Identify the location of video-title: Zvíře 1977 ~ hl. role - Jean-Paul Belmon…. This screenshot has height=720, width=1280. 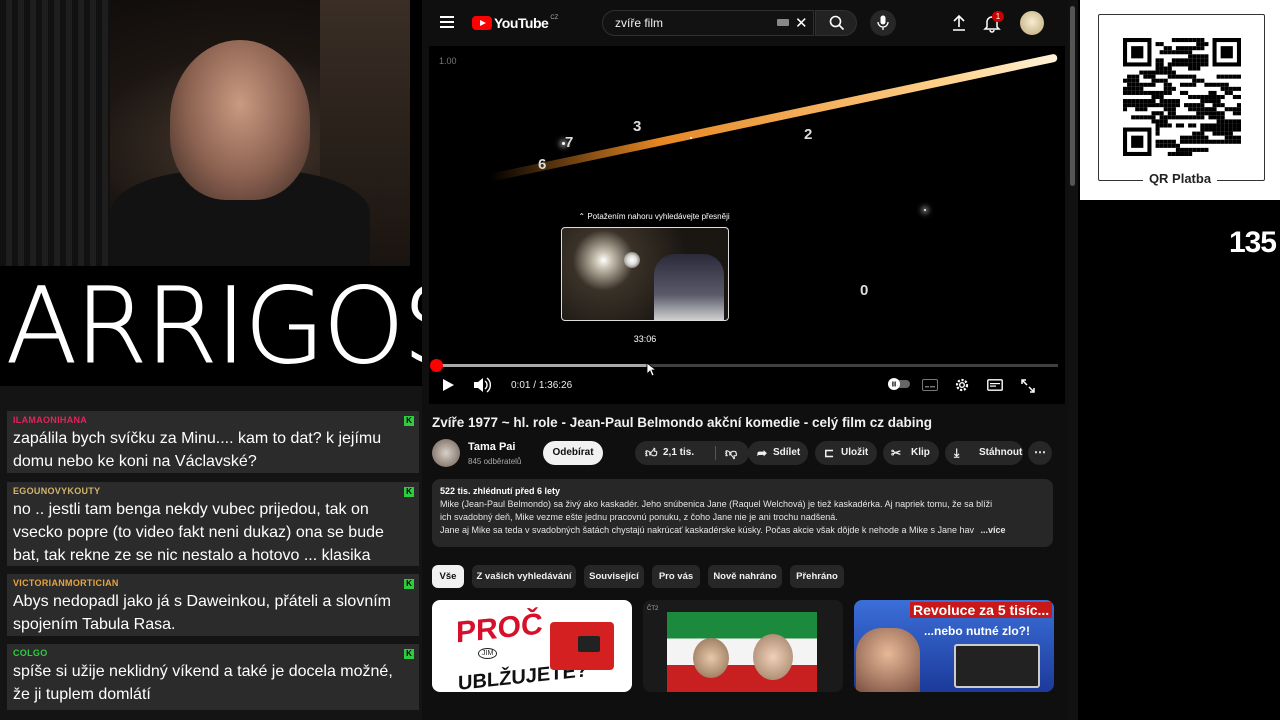
(682, 422).